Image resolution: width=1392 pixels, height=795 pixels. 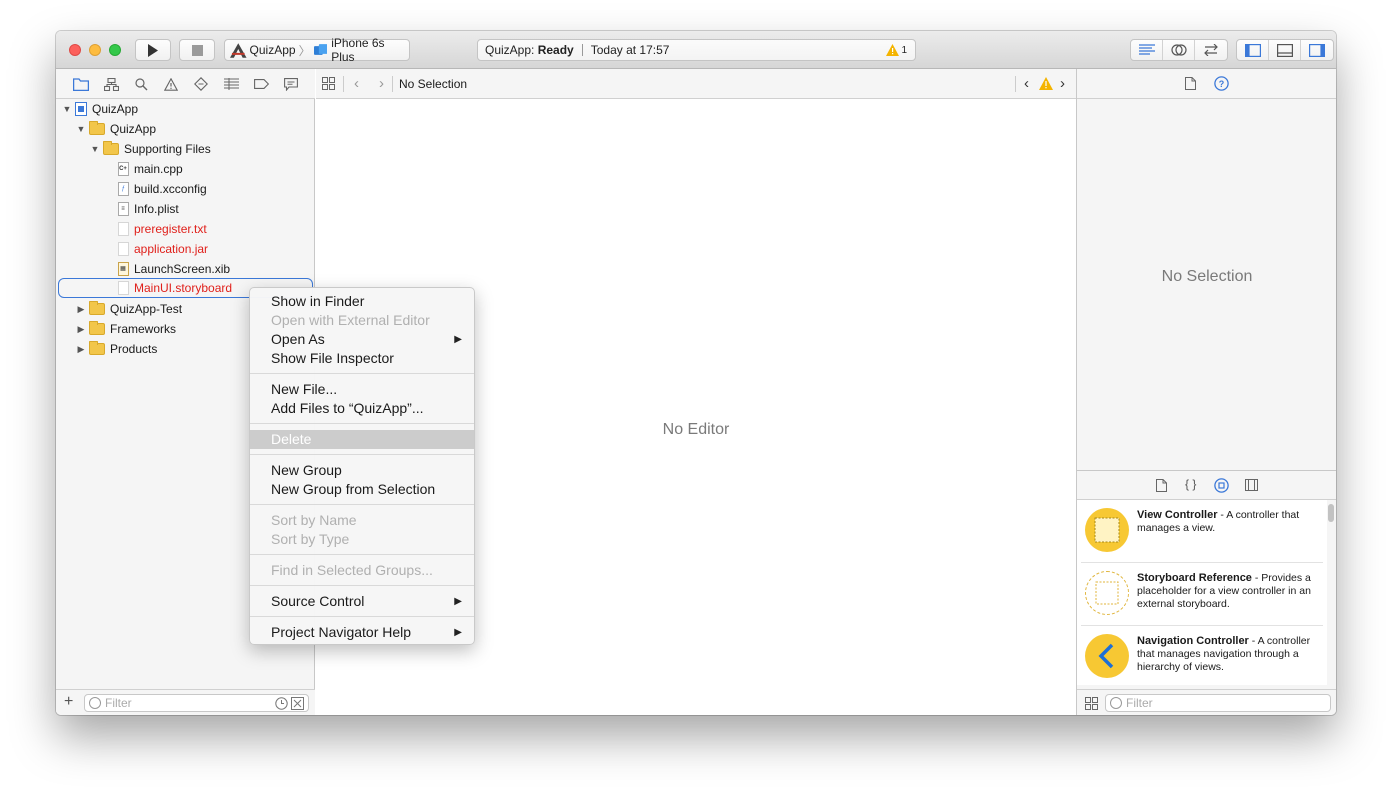 What do you see at coordinates (75, 50) in the screenshot?
I see `close-window-button` at bounding box center [75, 50].